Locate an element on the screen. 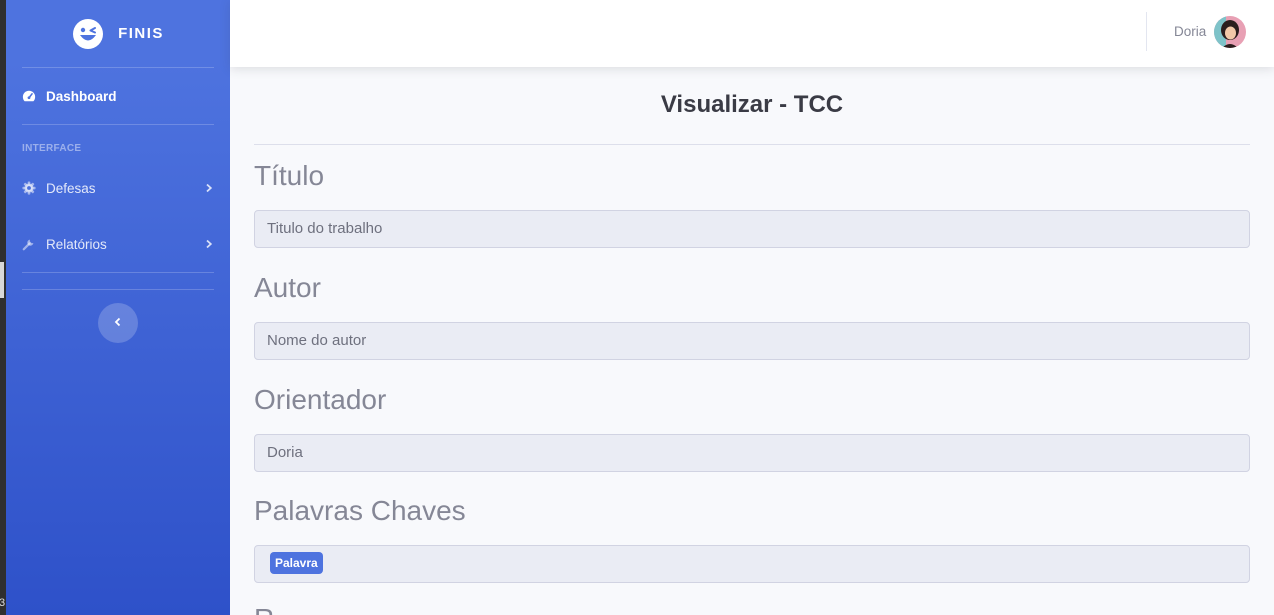  titulo-field: Titulo do trabalho is located at coordinates (752, 229).